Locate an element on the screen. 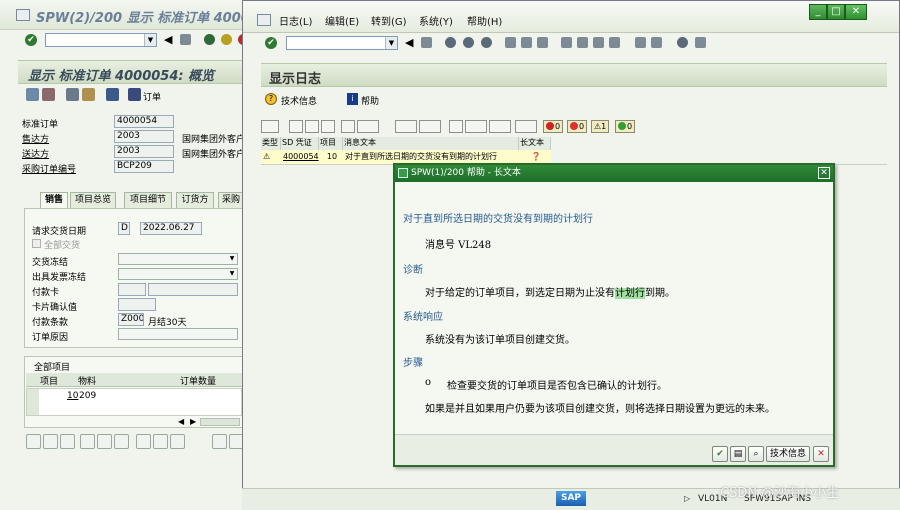 This screenshot has width=900, height=510. tech-info-button: 技术信息 is located at coordinates (299, 100).